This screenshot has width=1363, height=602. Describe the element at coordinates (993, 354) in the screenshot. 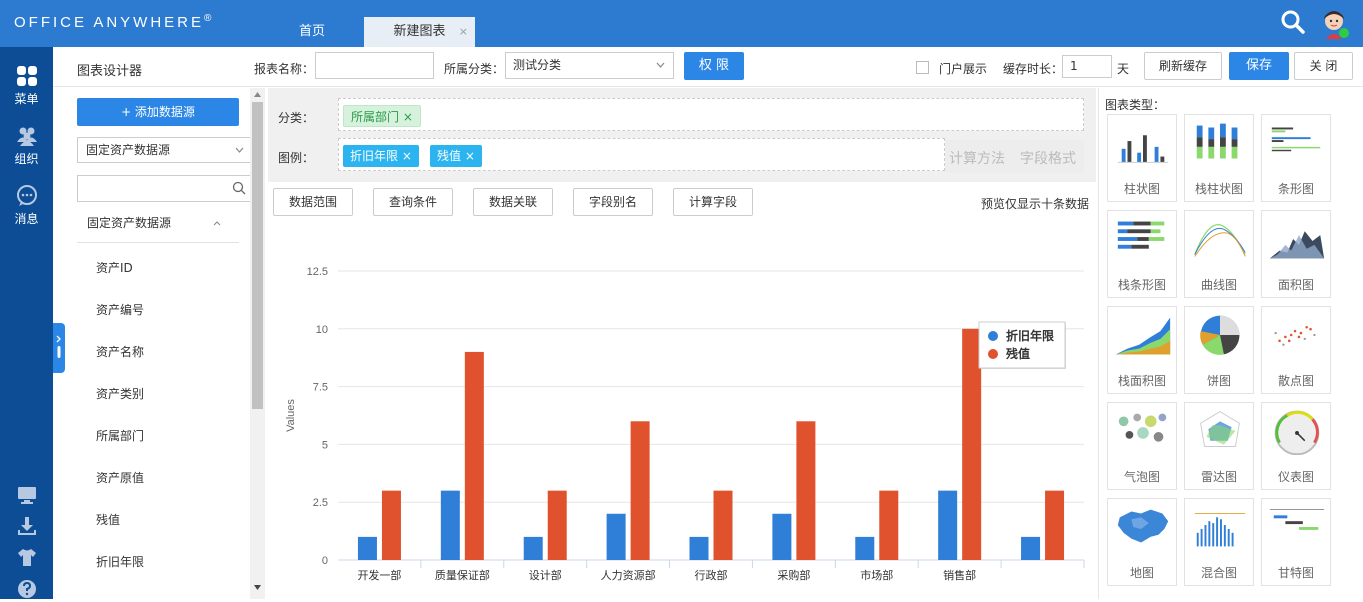

I see `legend-marker` at that location.